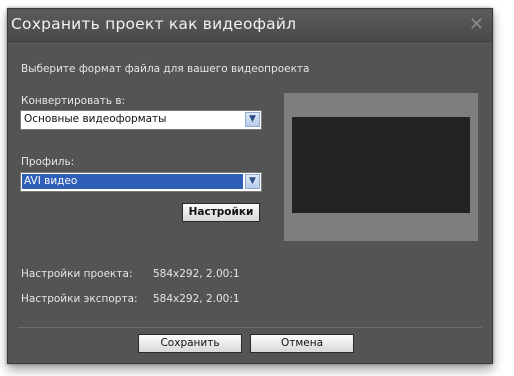 This screenshot has height=376, width=514. Describe the element at coordinates (77, 274) in the screenshot. I see `project-settings-label: Настройки проекта:` at that location.